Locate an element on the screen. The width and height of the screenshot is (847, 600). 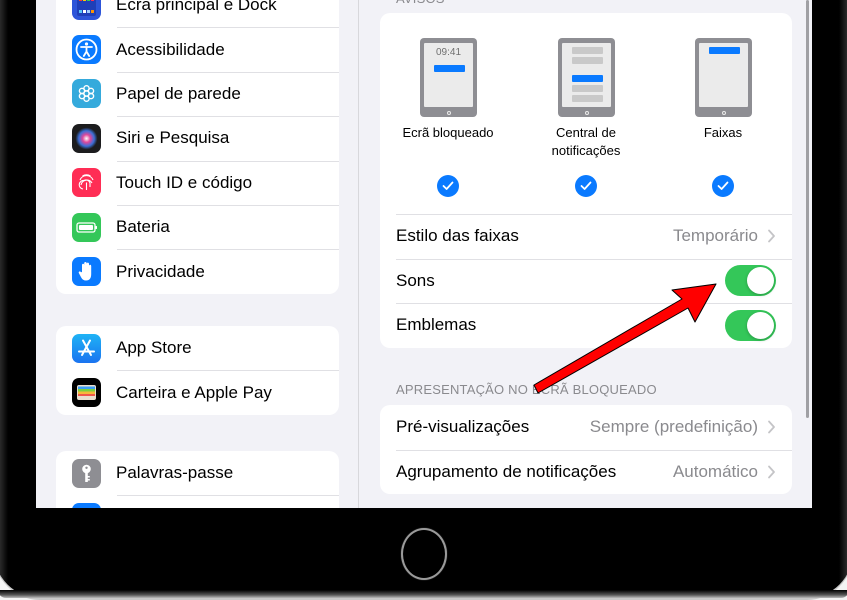
banner-style-row: Estilo das faixas Temporário is located at coordinates (586, 236).